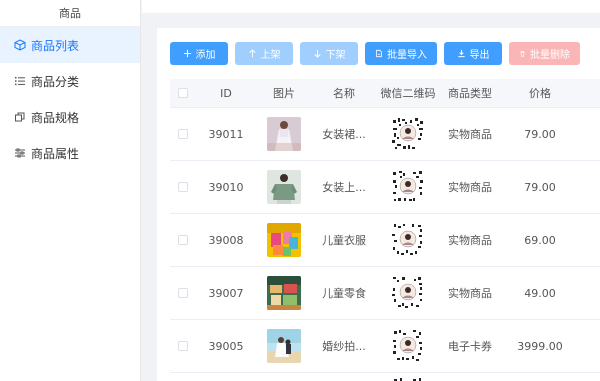 This screenshot has width=600, height=381. I want to click on row-id: 39005, so click(226, 346).